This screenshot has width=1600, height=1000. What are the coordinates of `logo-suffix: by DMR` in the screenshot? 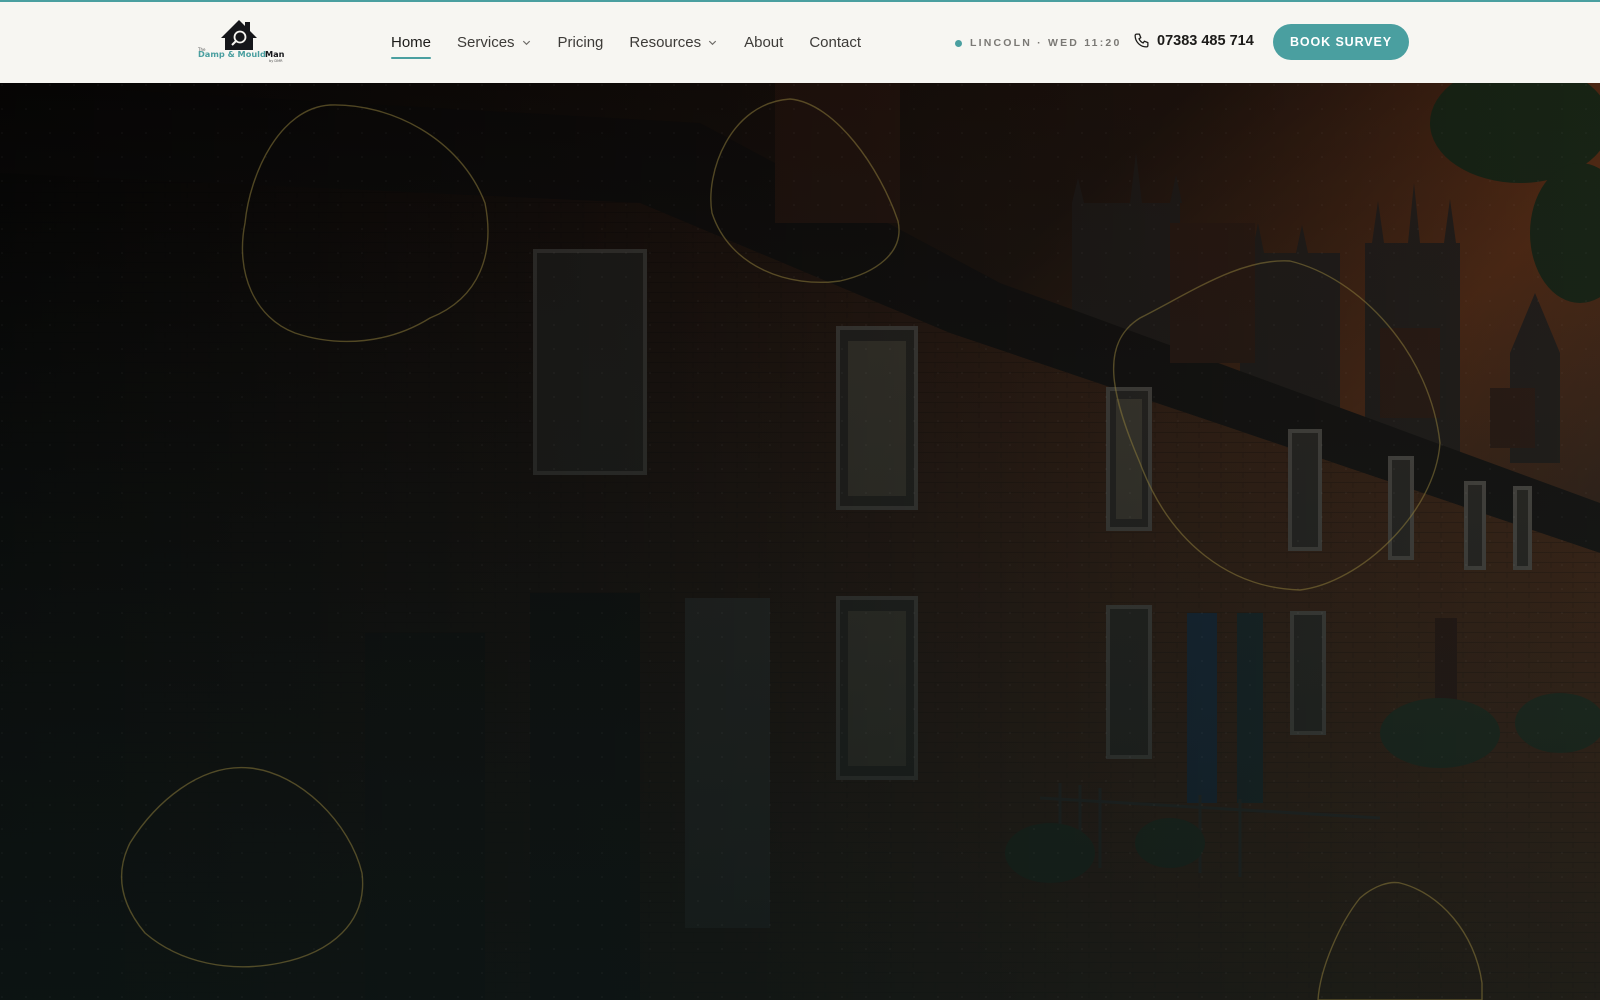 It's located at (276, 61).